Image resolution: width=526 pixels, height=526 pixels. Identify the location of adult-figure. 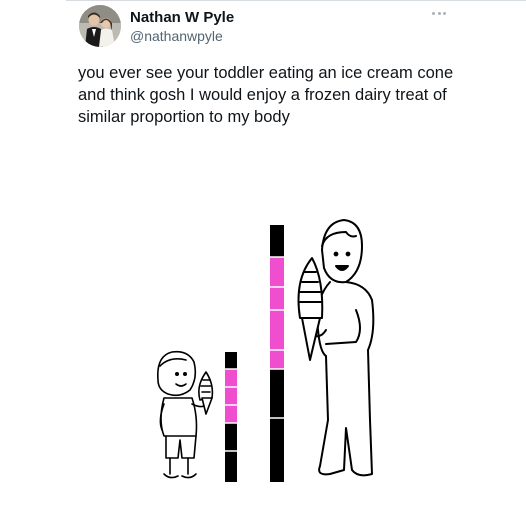
(336, 348).